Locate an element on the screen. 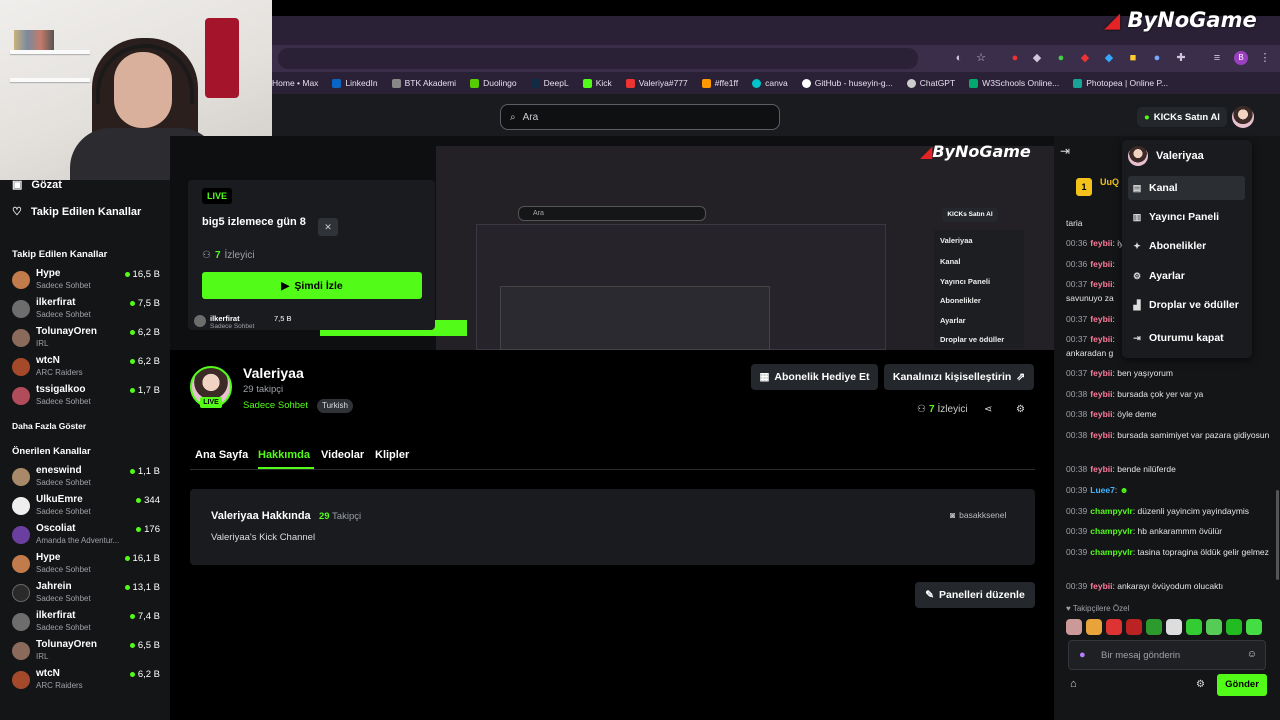 Image resolution: width=1280 pixels, height=720 pixels. store-icon: ⌂ is located at coordinates (1073, 684).